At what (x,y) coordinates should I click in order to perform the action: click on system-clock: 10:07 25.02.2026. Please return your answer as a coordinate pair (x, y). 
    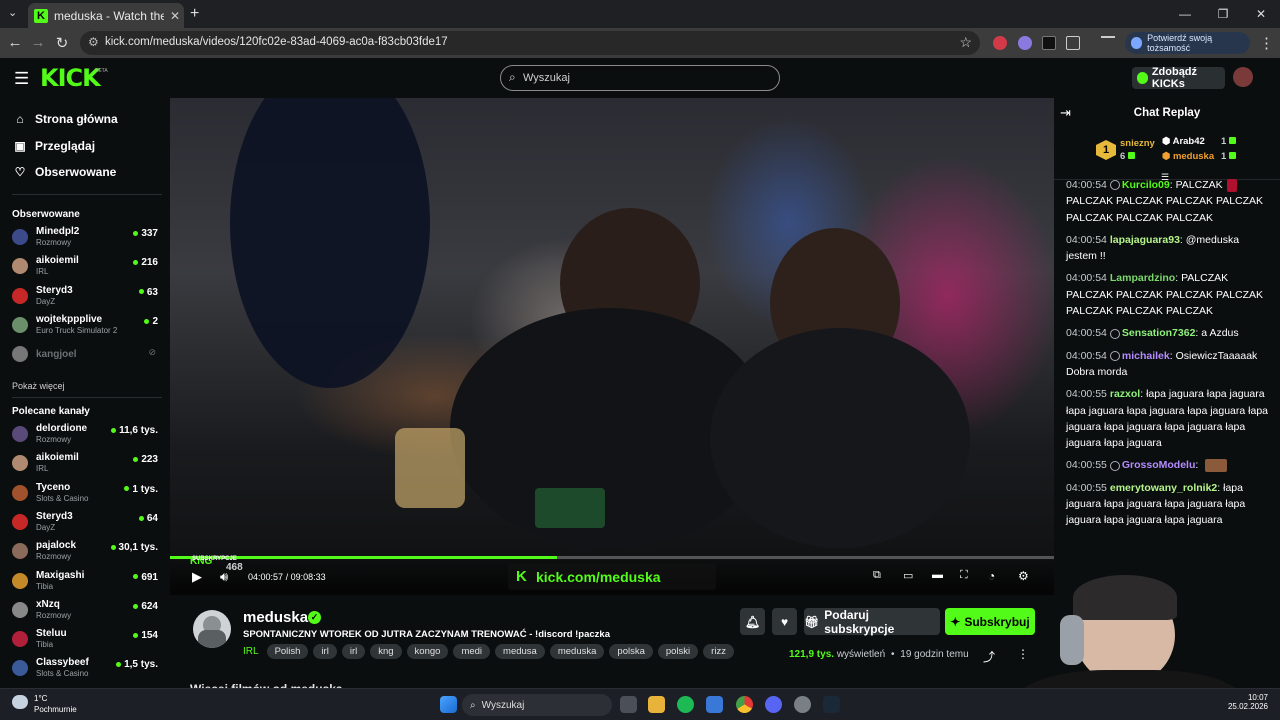
    Looking at the image, I should click on (1242, 702).